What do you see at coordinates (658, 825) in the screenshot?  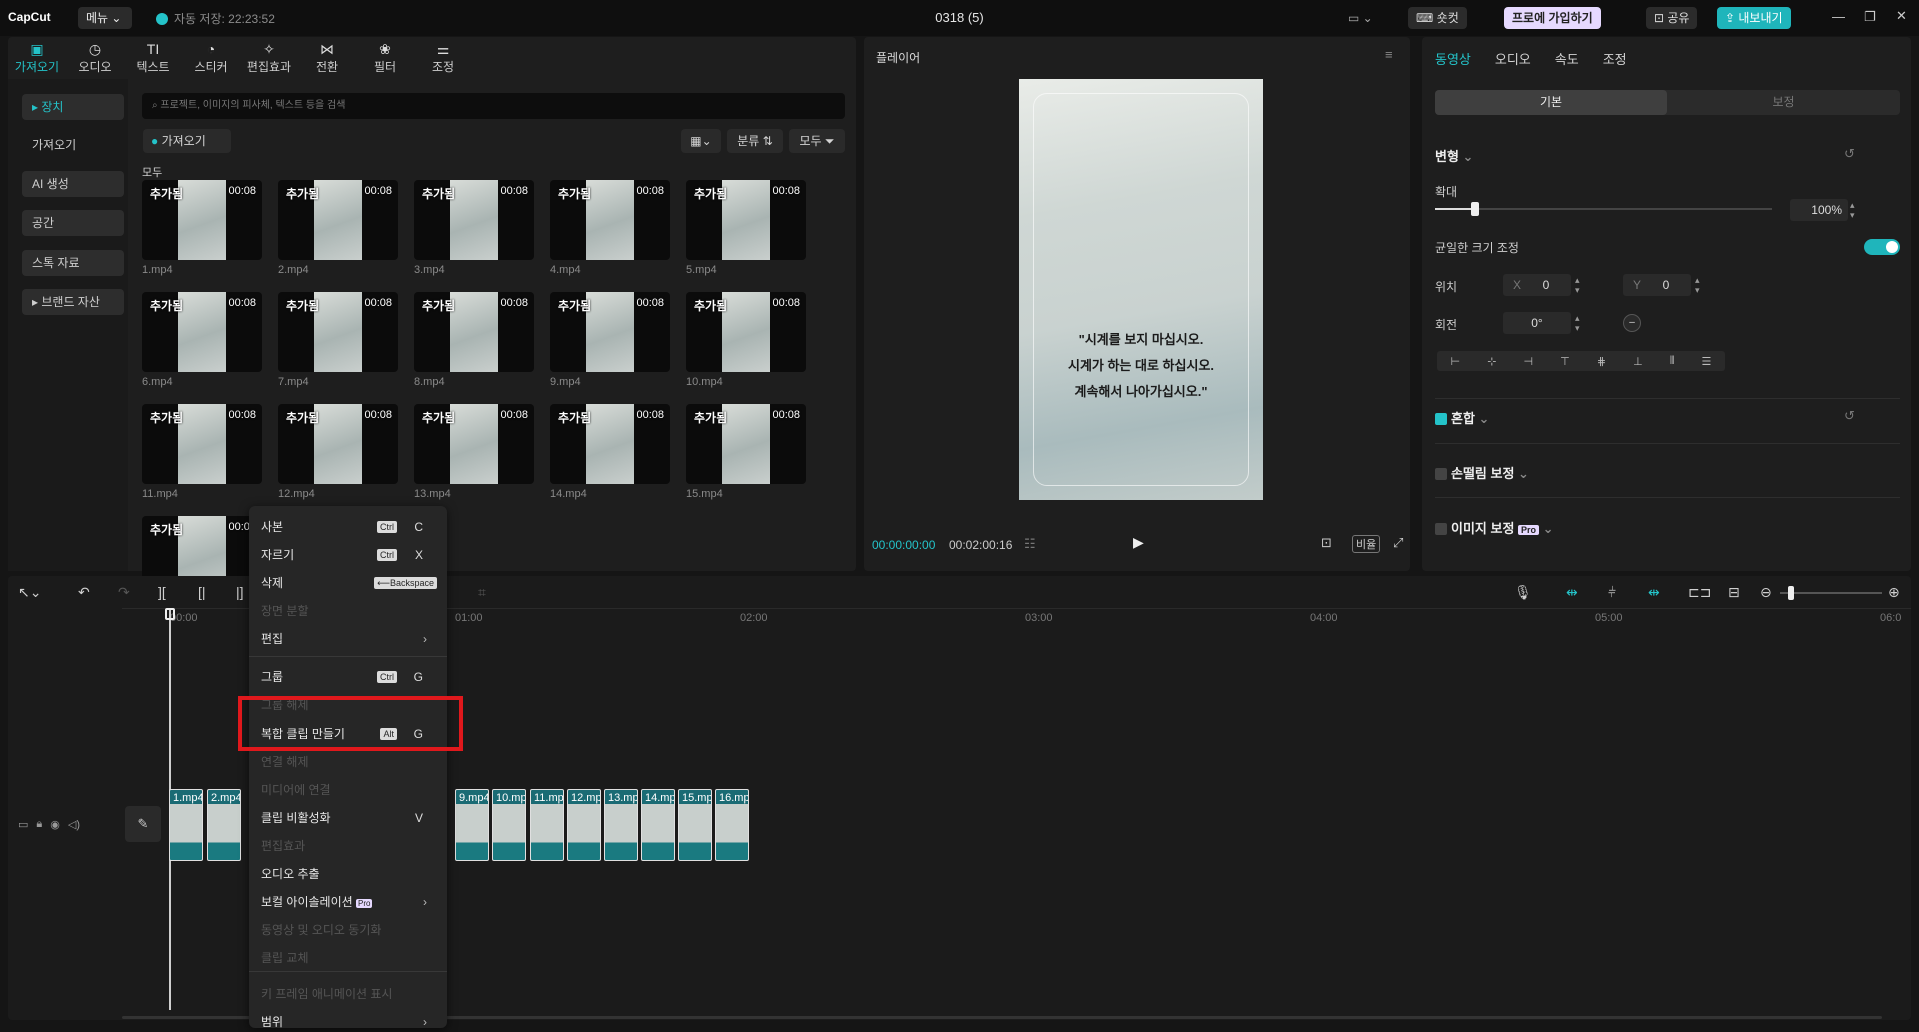 I see `timeline-clip: 14.mp4` at bounding box center [658, 825].